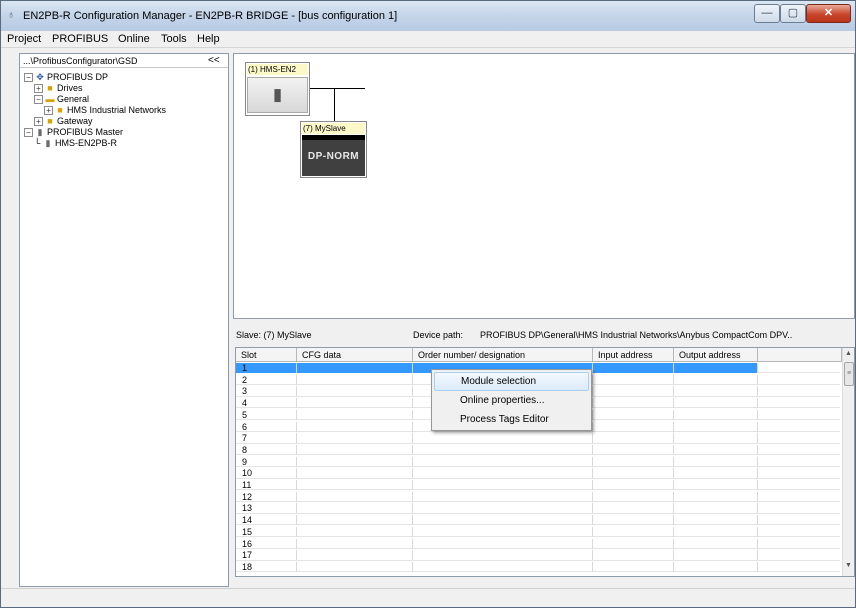 The height and width of the screenshot is (608, 856). I want to click on tree-item-general: − ▬ General, so click(61, 99).